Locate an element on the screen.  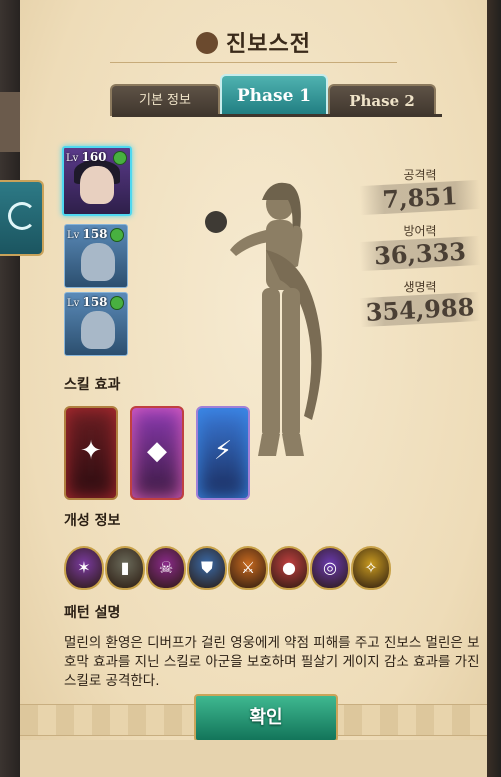
tab-phase-1: Phase 1 is located at coordinates (274, 95).